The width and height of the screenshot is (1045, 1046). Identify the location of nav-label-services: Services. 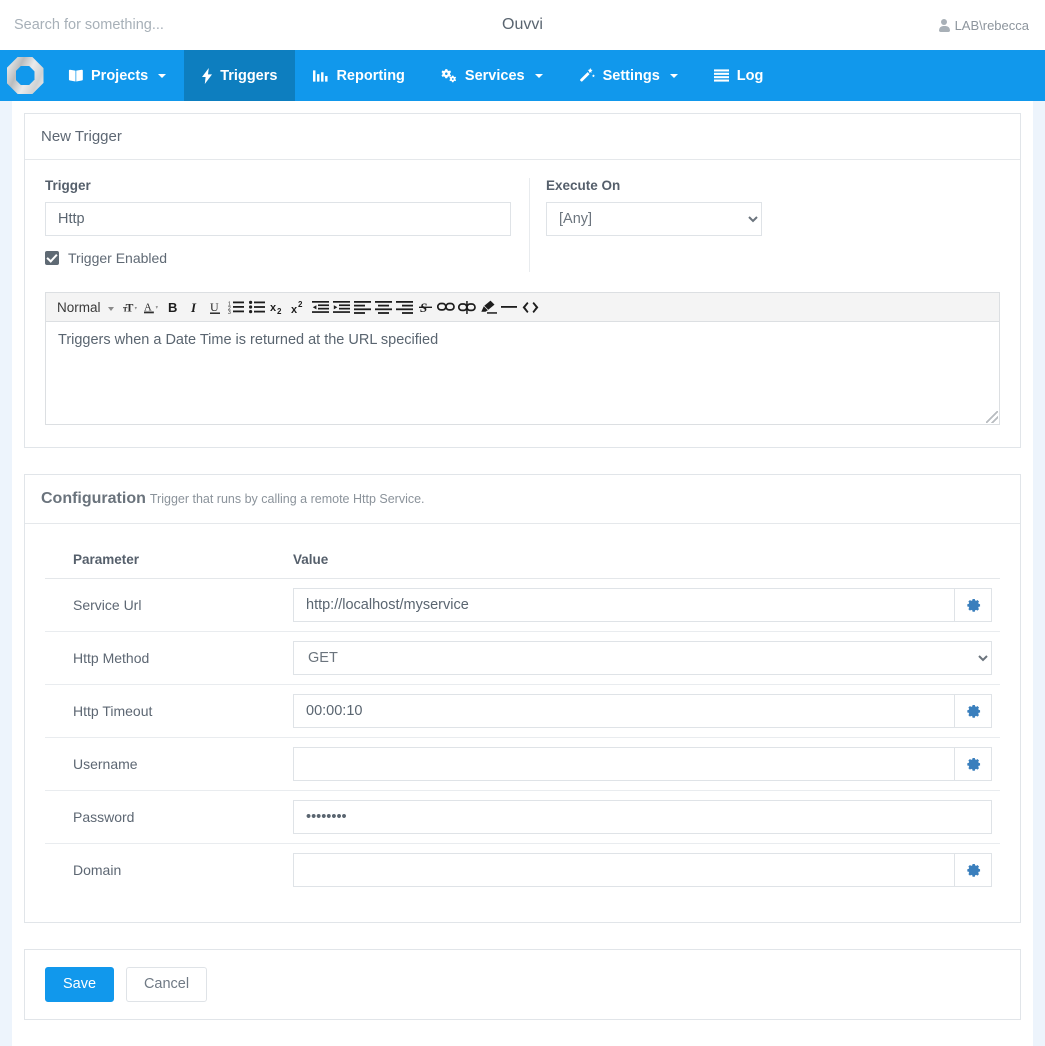
(494, 75).